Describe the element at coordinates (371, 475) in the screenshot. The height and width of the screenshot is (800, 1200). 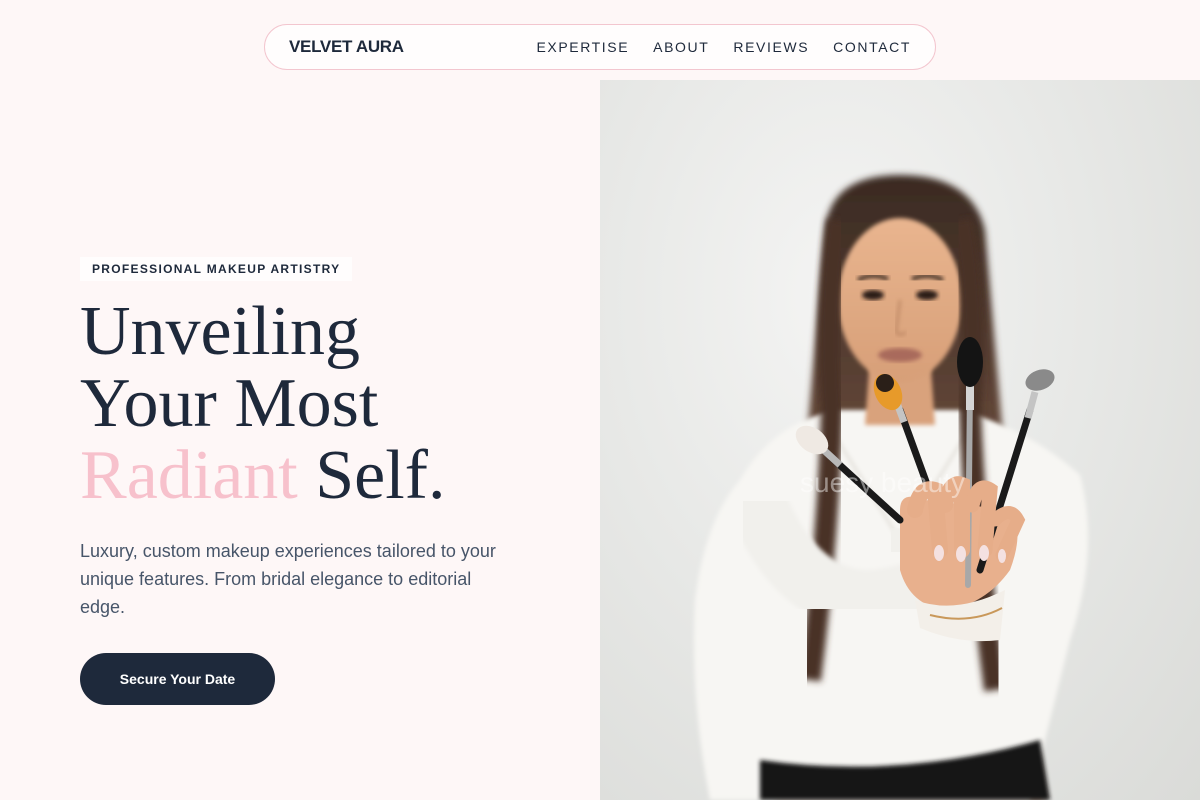
I see `headline-end: Self.` at that location.